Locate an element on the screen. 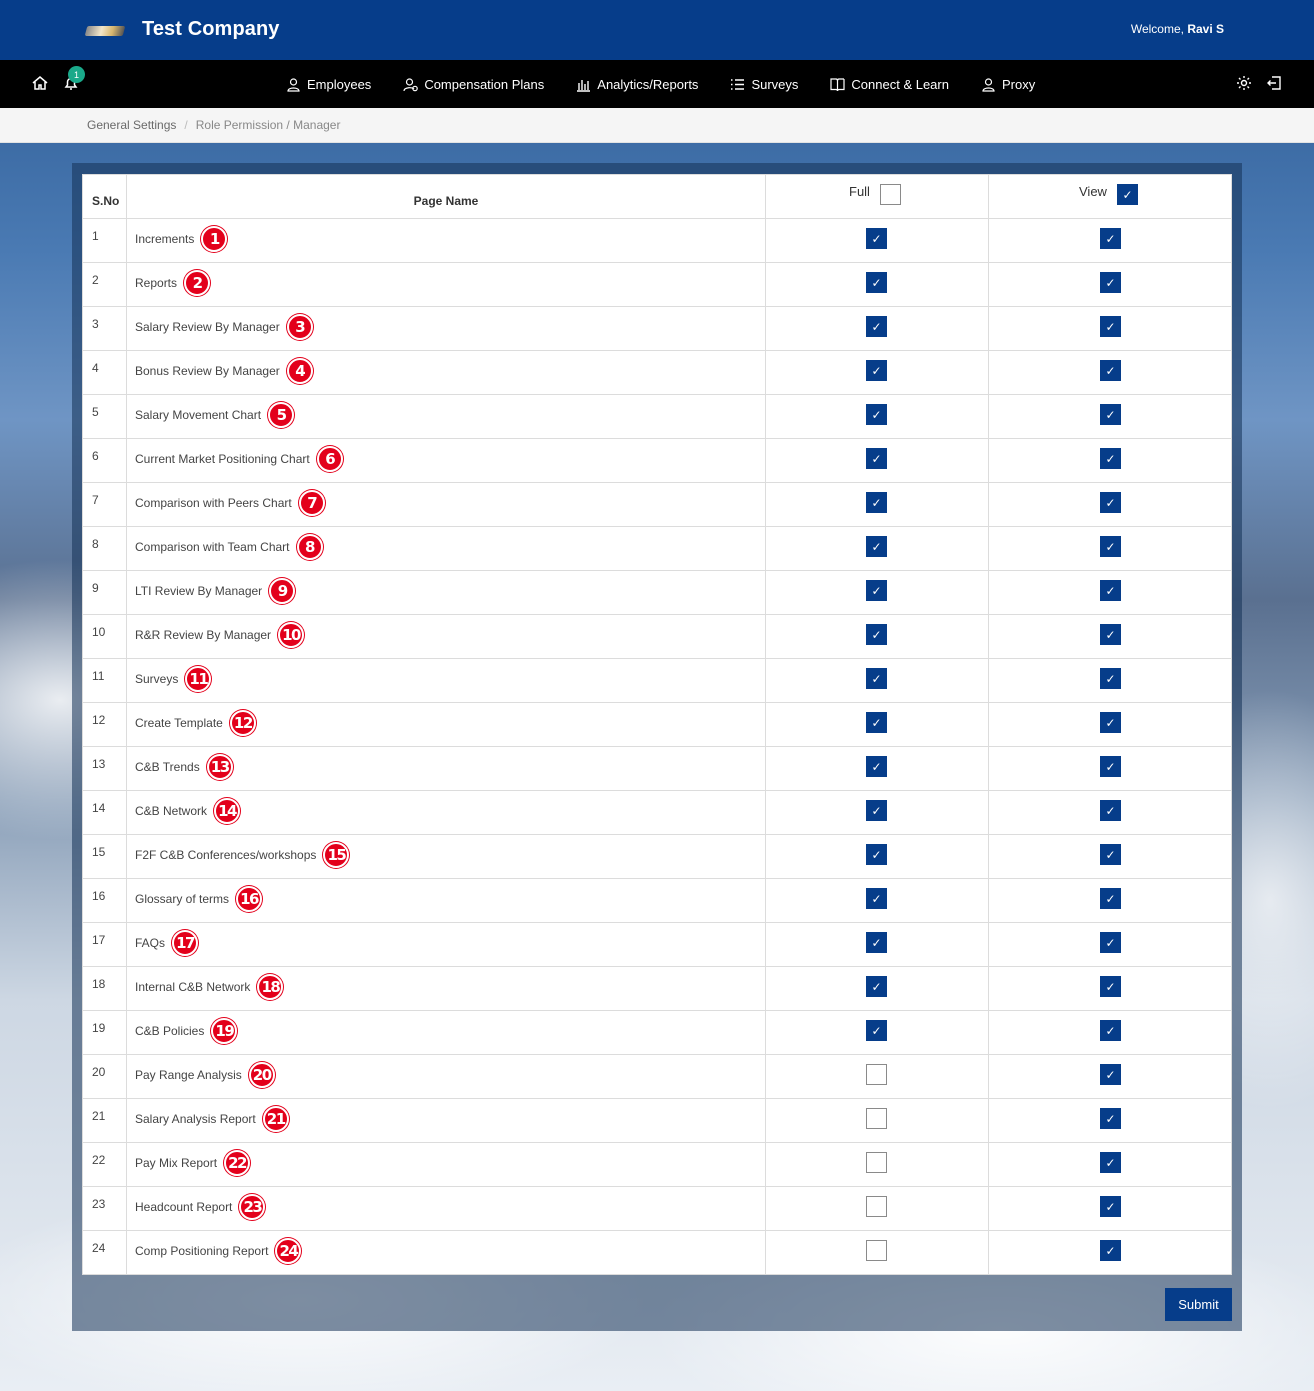 The height and width of the screenshot is (1391, 1314). page-name: Salary Review By Manager is located at coordinates (207, 327).